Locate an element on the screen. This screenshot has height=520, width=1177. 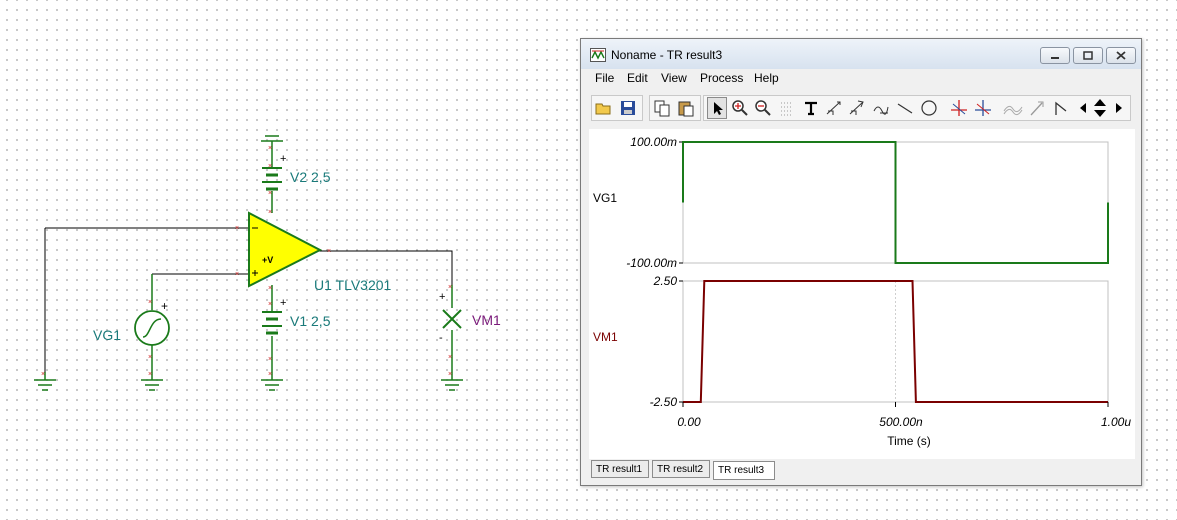
wave-icon is located at coordinates (1013, 110).